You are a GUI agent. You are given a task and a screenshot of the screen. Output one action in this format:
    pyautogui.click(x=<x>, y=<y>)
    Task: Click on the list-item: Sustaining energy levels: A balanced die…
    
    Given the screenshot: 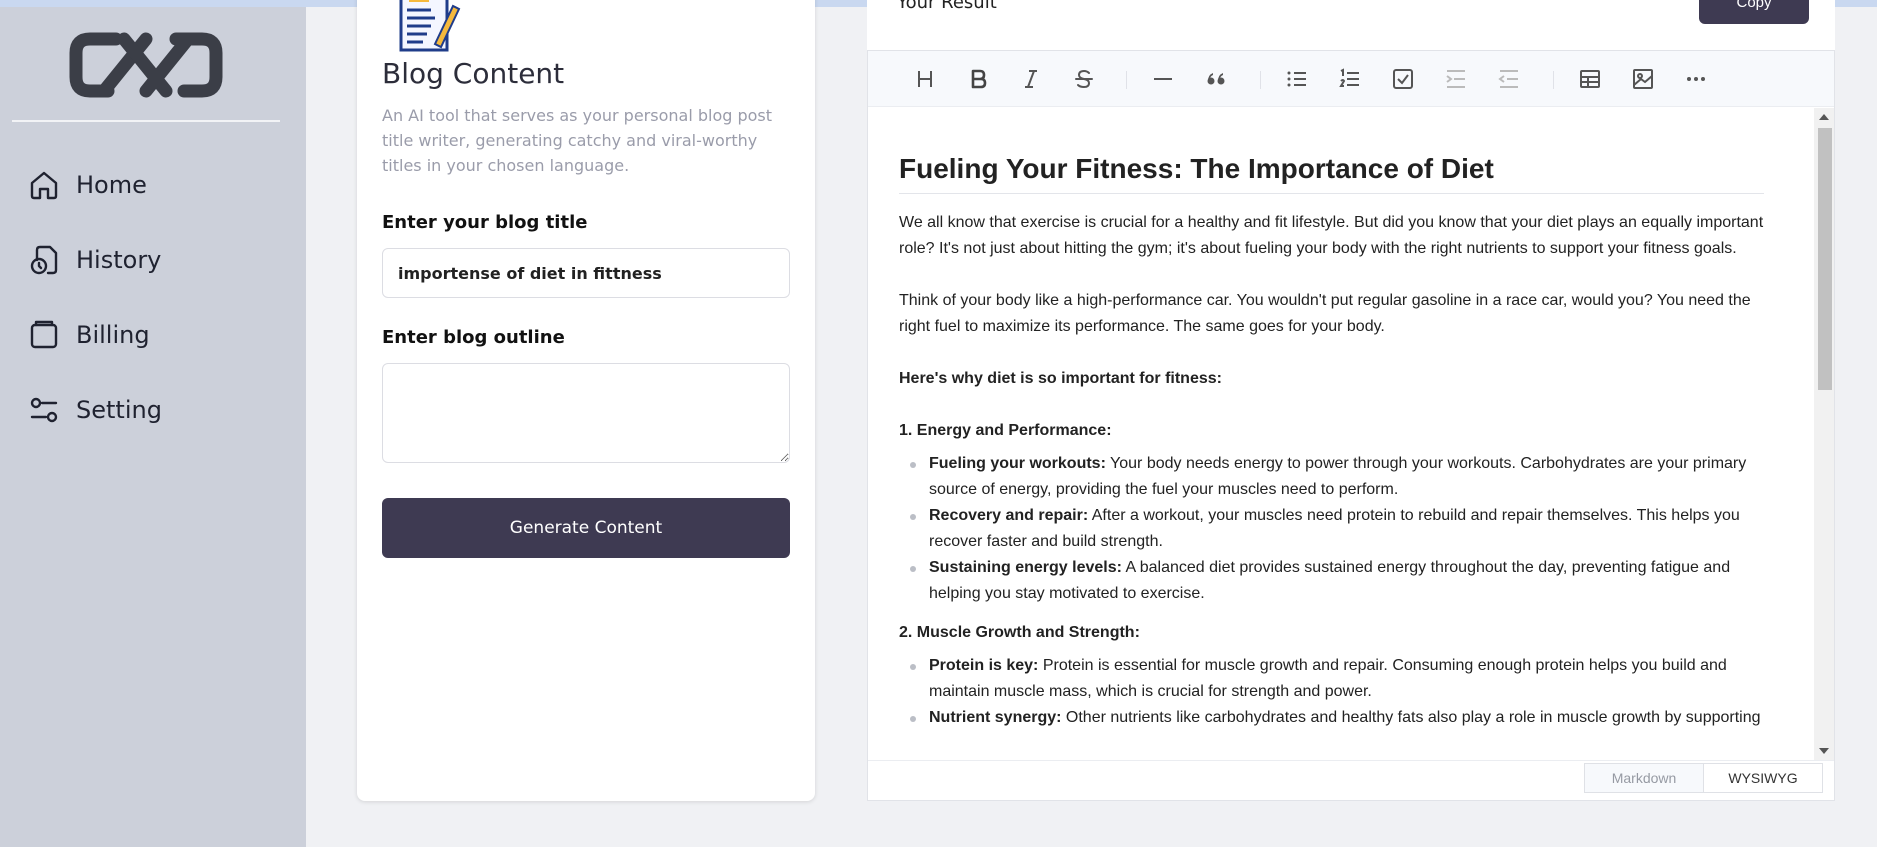 What is the action you would take?
    pyautogui.click(x=1337, y=581)
    